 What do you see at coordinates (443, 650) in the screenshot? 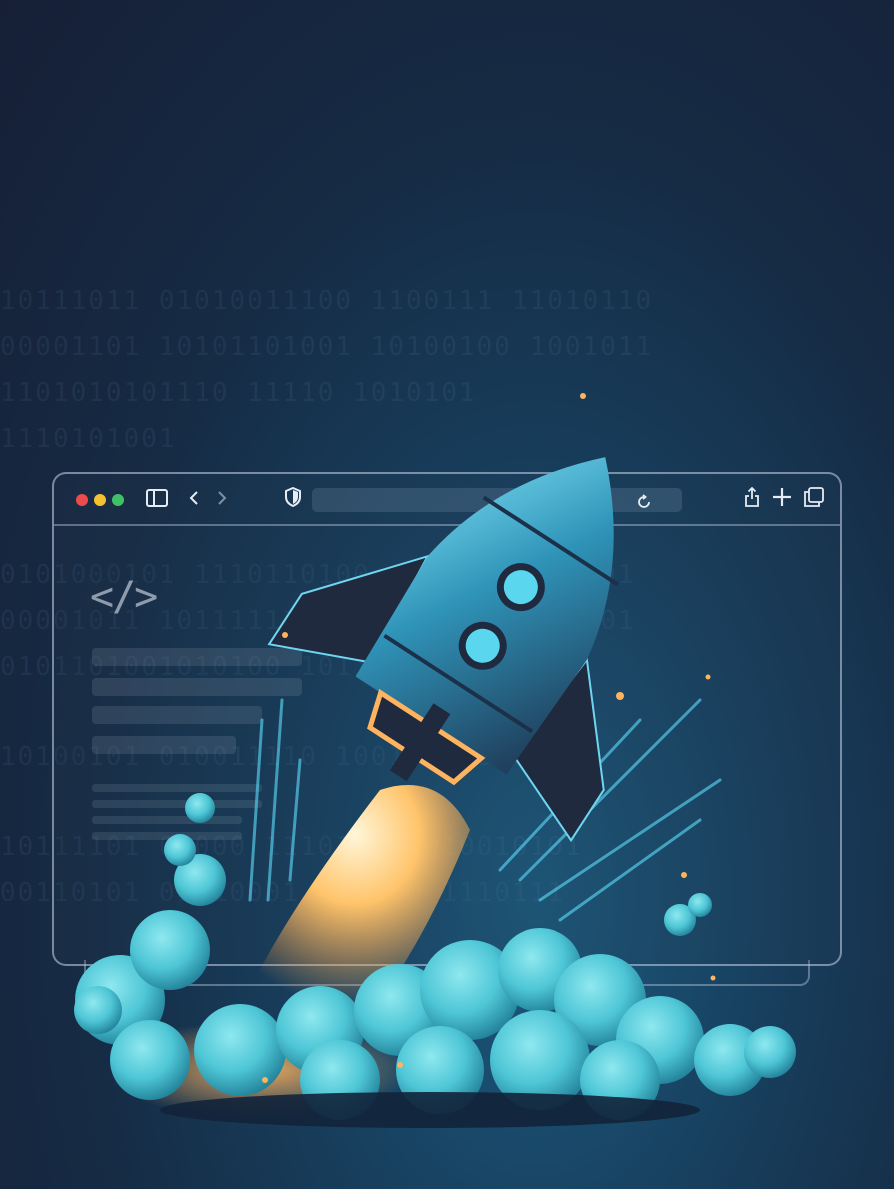
I see `rocket` at bounding box center [443, 650].